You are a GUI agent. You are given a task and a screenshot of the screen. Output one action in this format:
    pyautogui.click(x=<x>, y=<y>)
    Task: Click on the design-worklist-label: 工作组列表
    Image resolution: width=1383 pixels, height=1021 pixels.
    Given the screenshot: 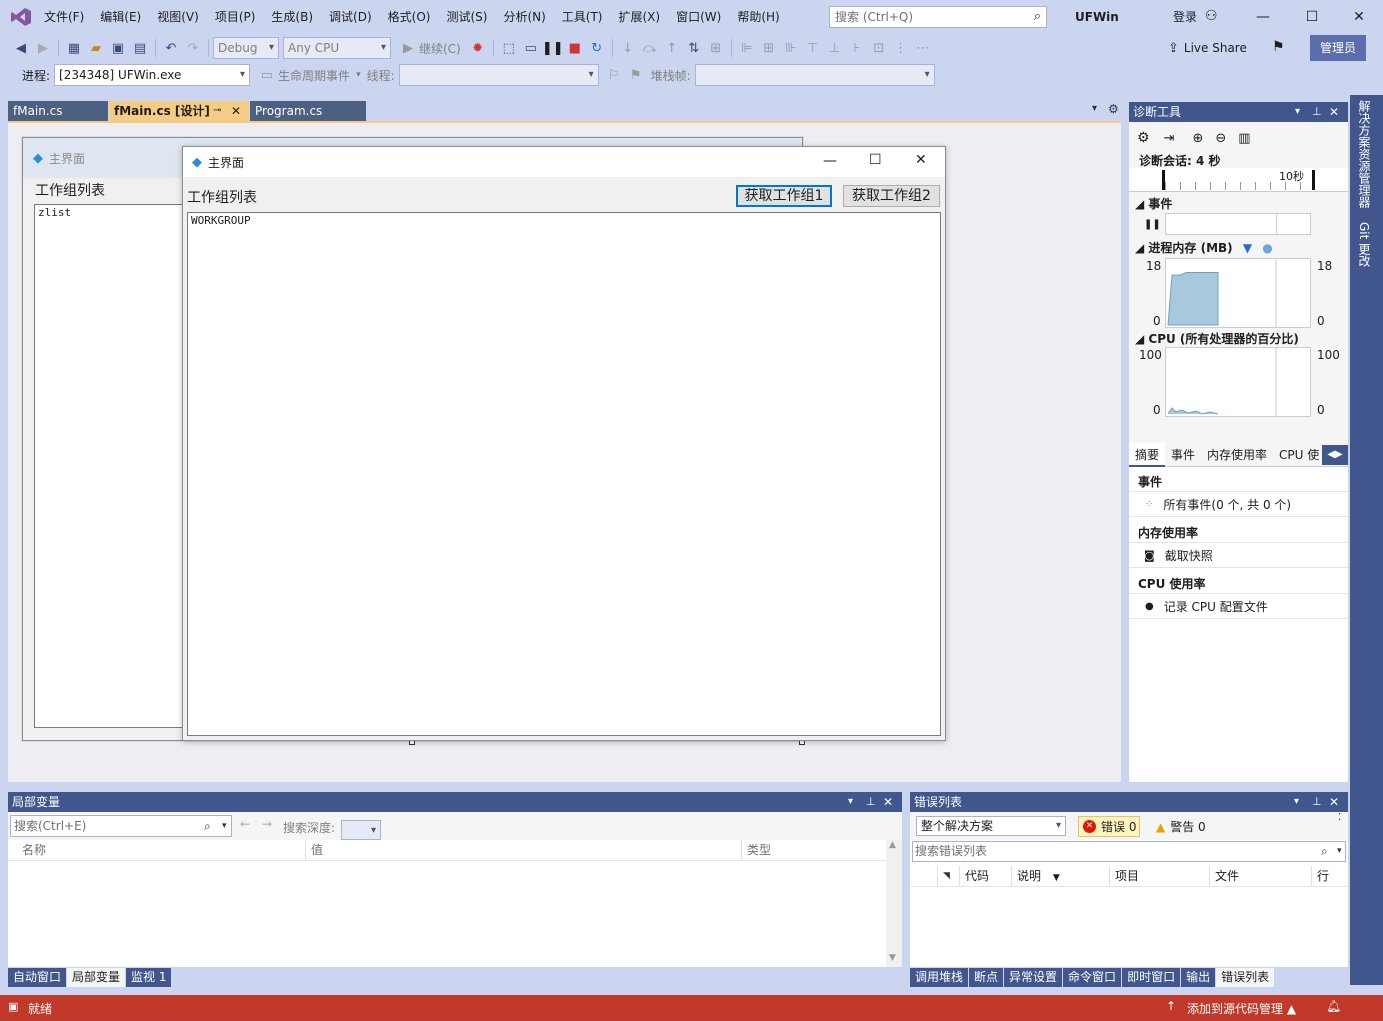 What is the action you would take?
    pyautogui.click(x=70, y=190)
    